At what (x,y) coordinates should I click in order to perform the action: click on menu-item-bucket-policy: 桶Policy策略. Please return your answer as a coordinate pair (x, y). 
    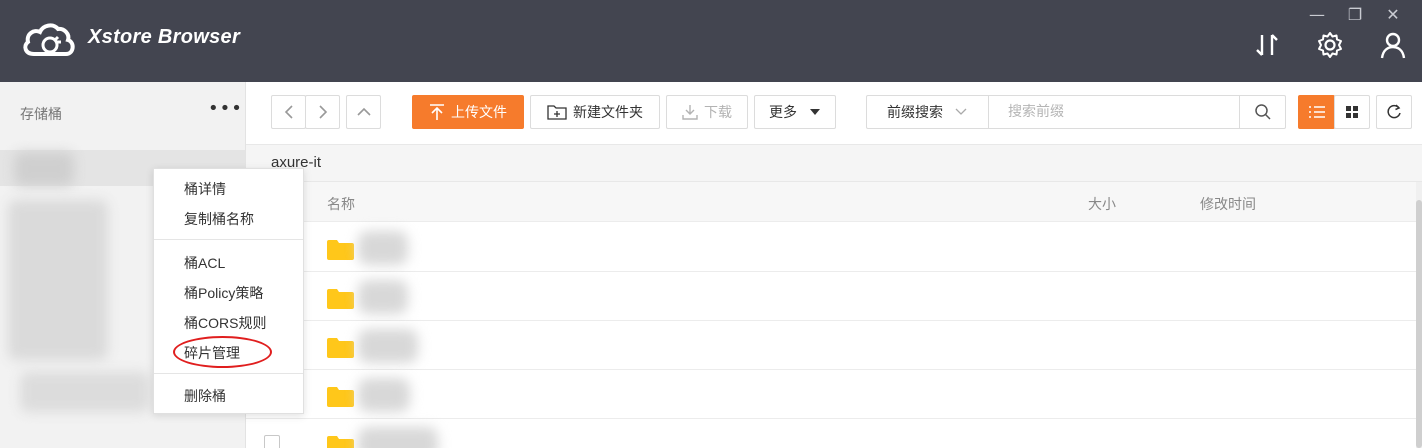
    Looking at the image, I should click on (223, 293).